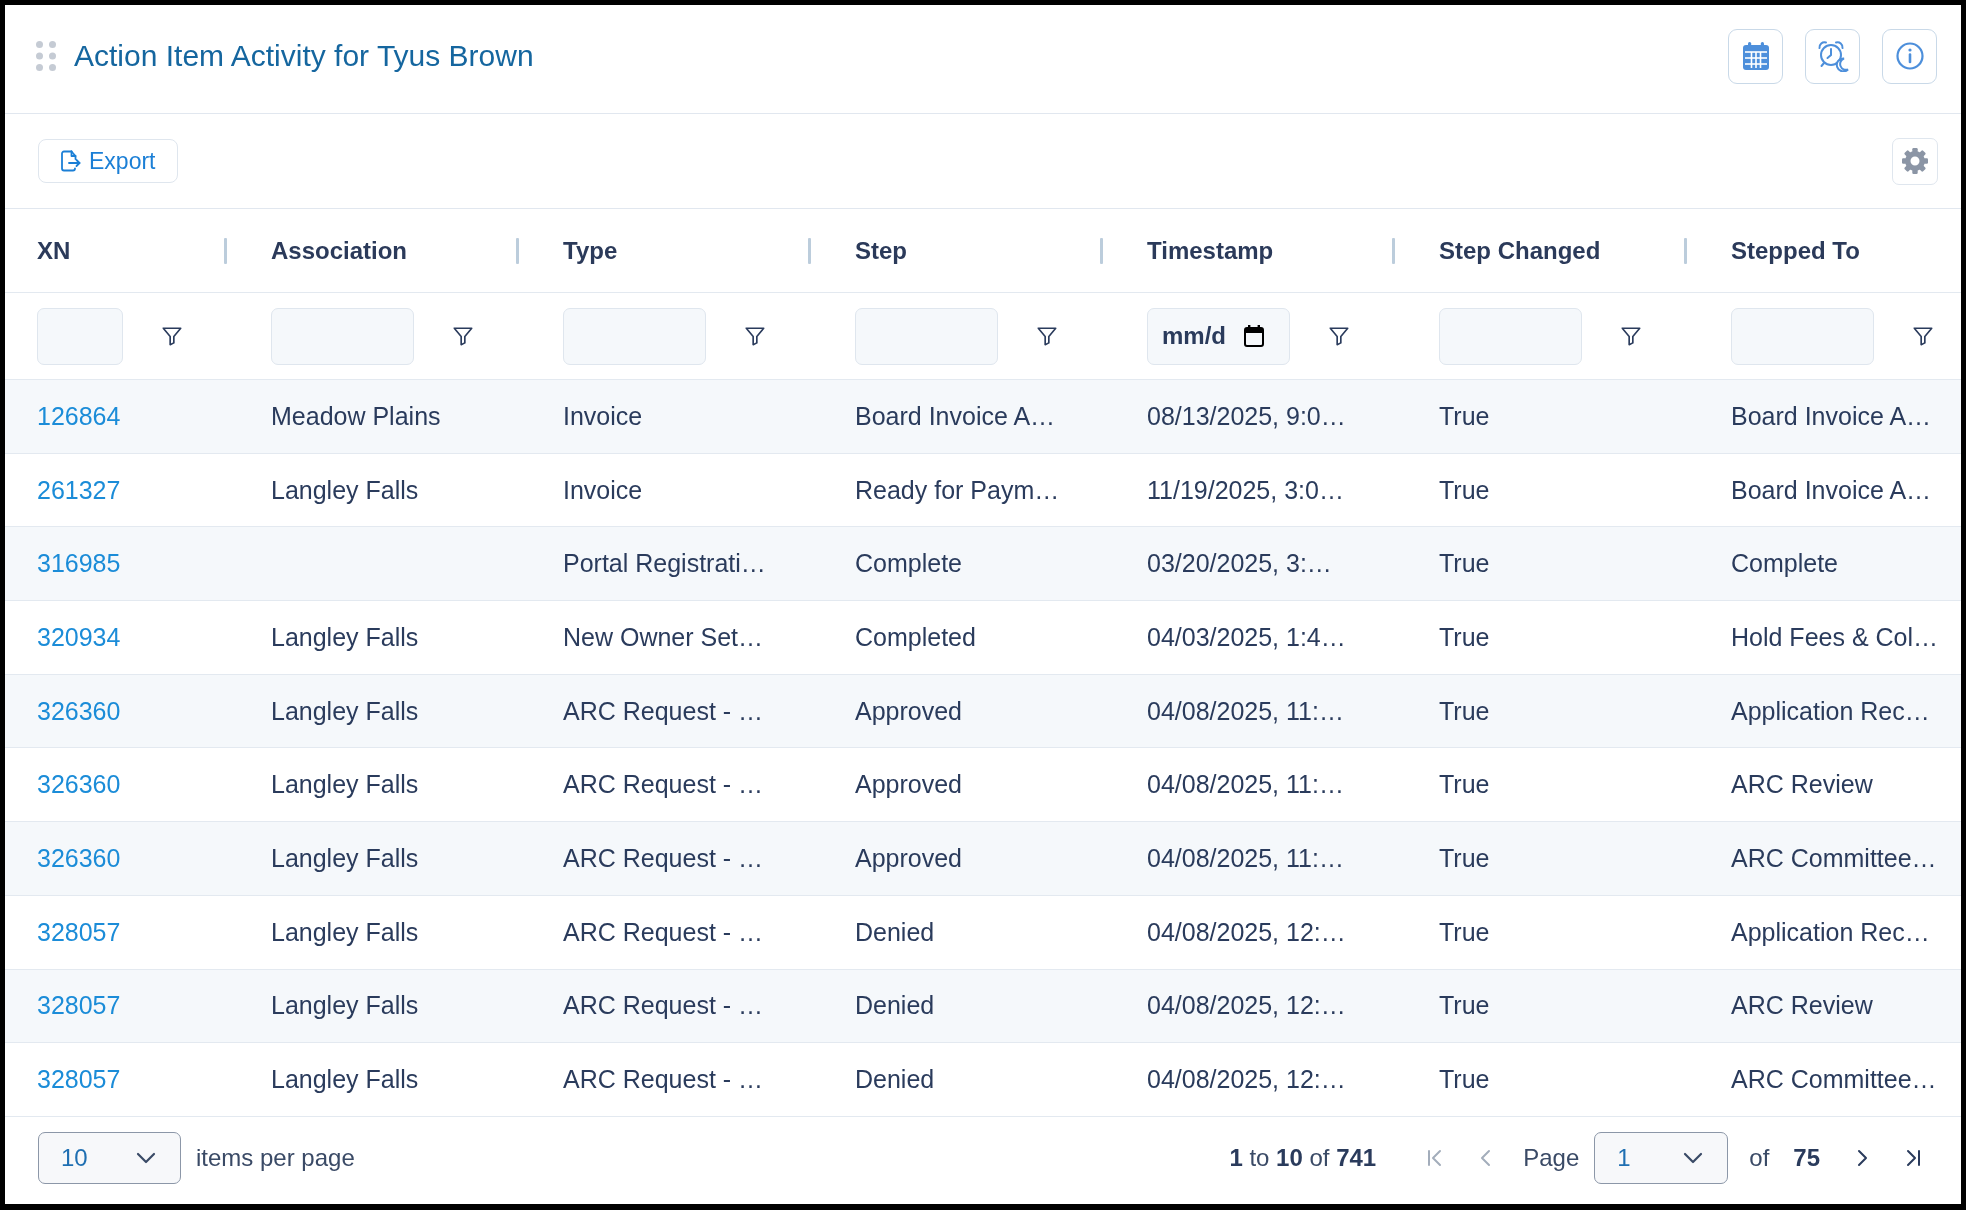  Describe the element at coordinates (304, 56) in the screenshot. I see `panel-title: Action Item Activity for Tyus Brown` at that location.